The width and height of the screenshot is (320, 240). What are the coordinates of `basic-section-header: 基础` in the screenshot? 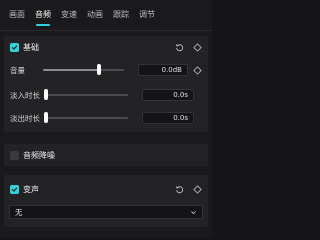 It's located at (106, 47).